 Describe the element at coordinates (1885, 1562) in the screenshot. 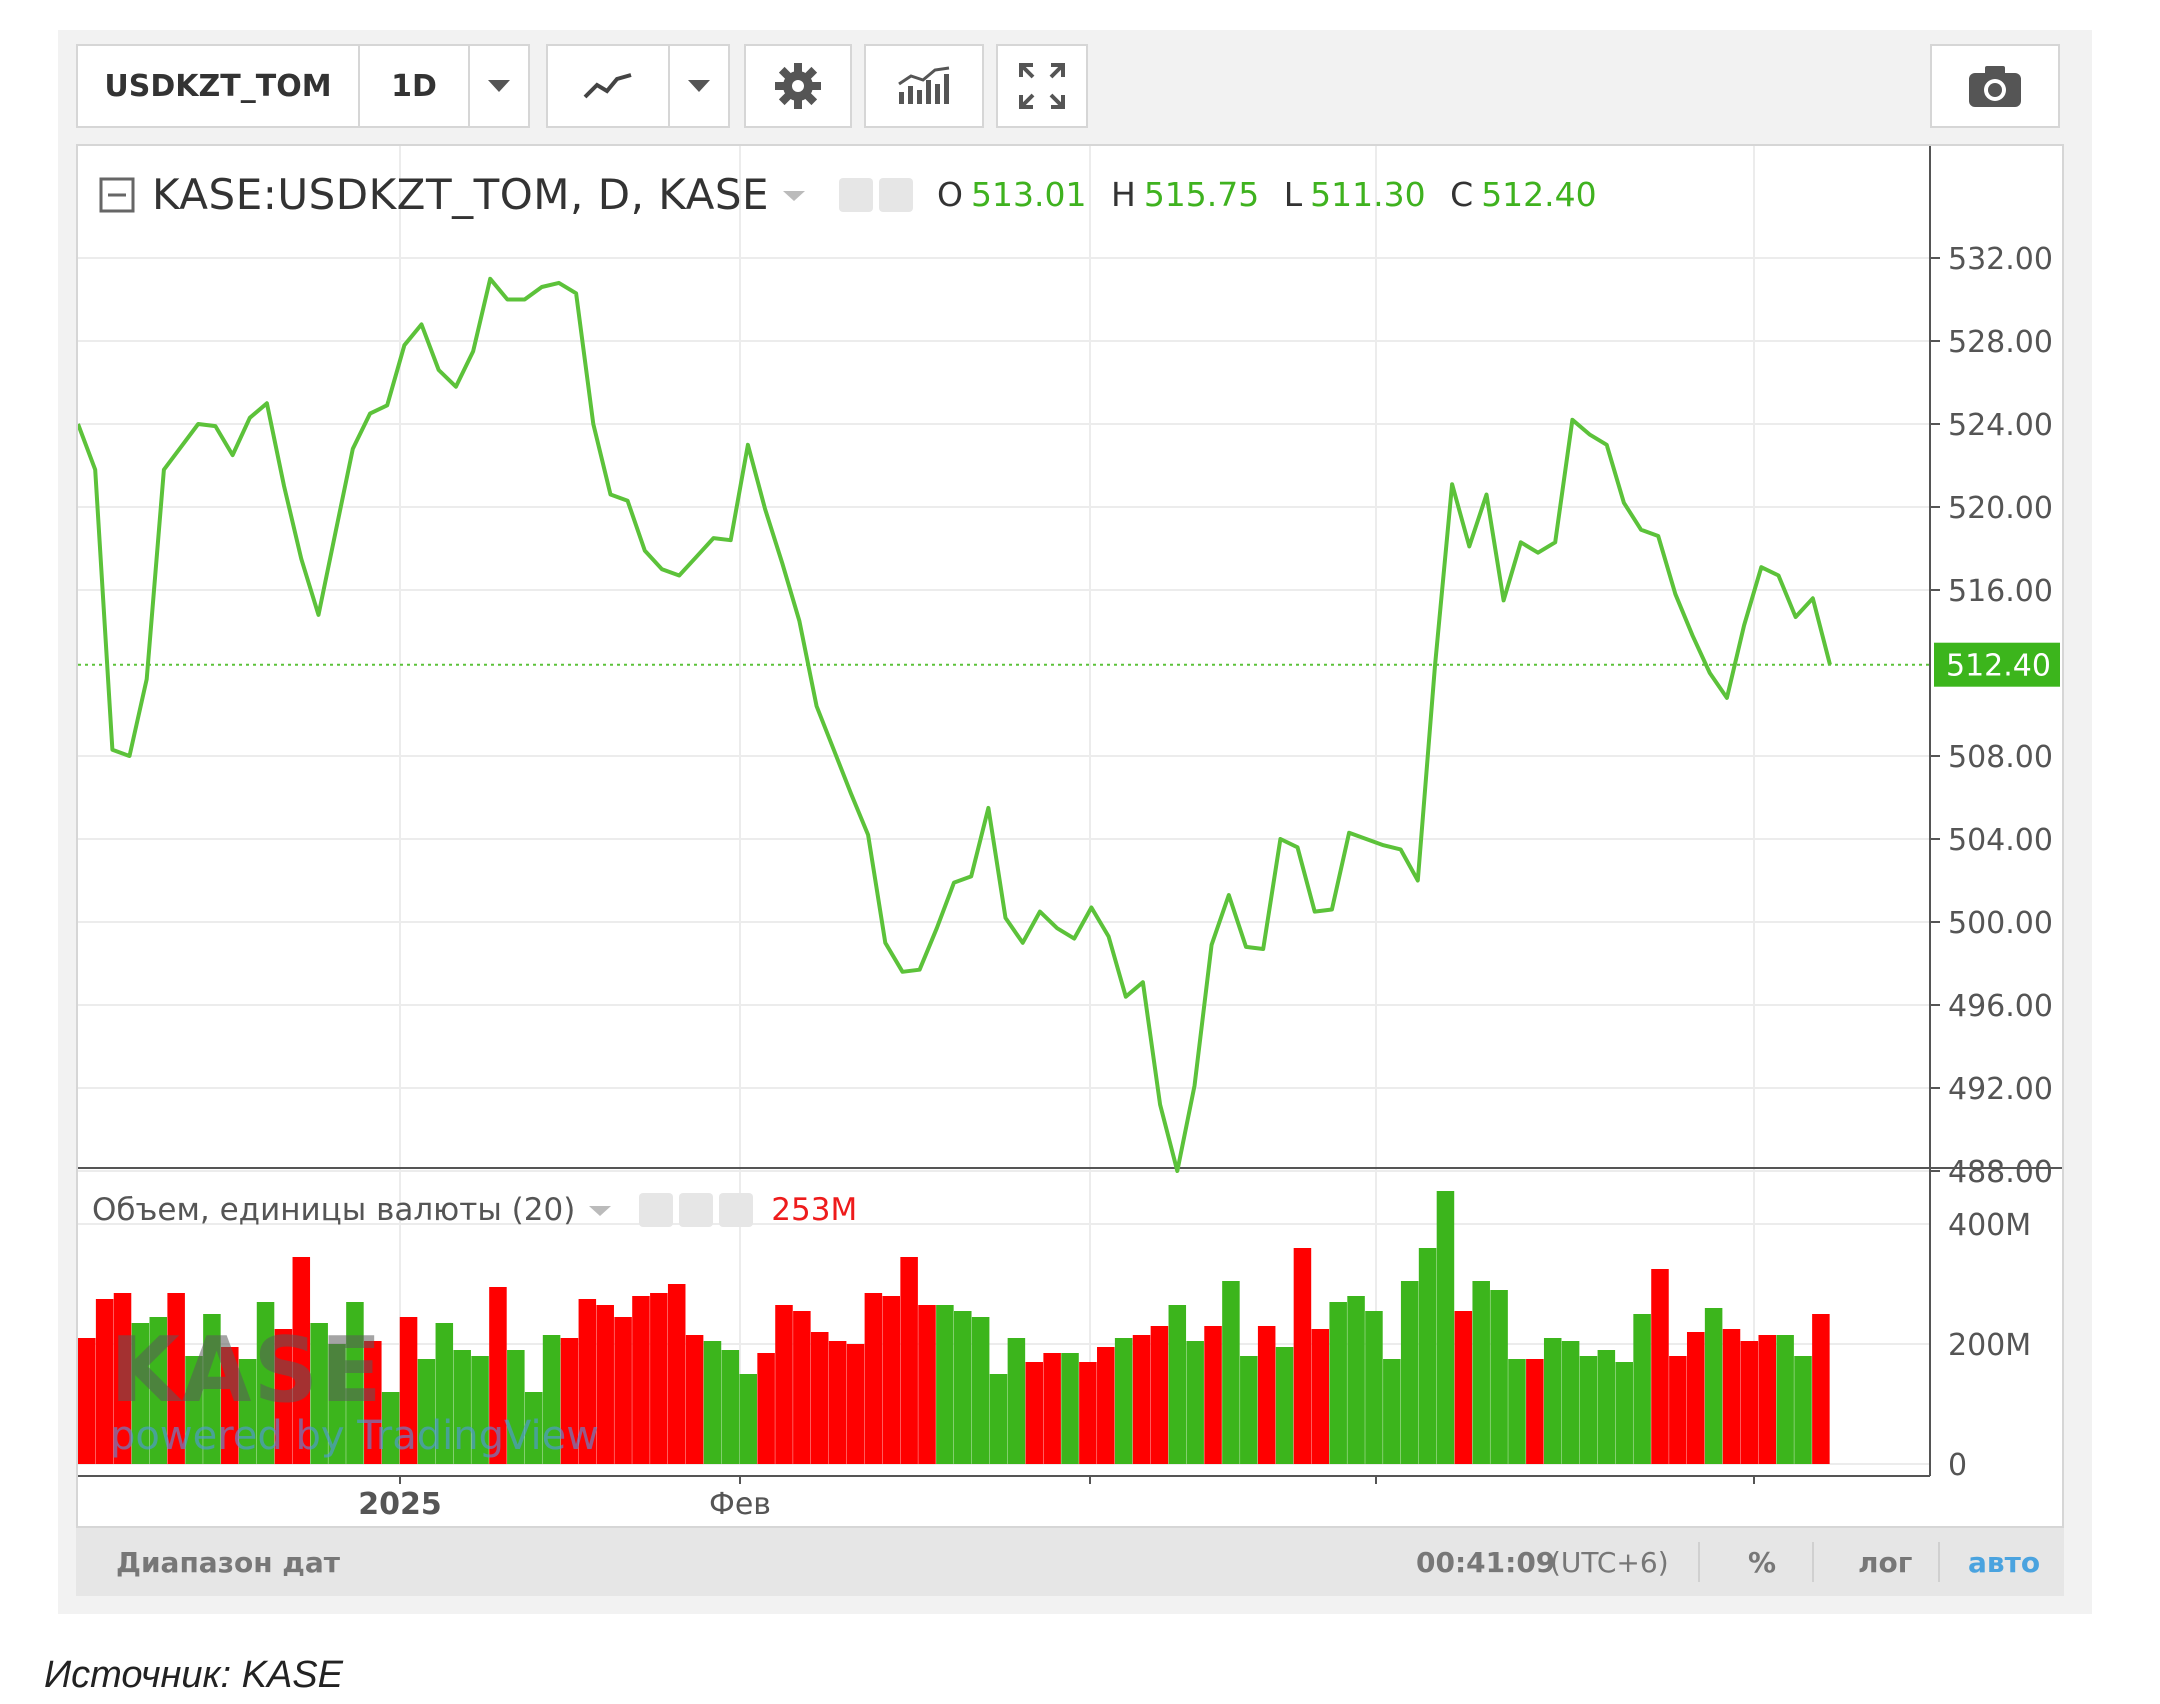

I see `log-toggle: лог` at that location.